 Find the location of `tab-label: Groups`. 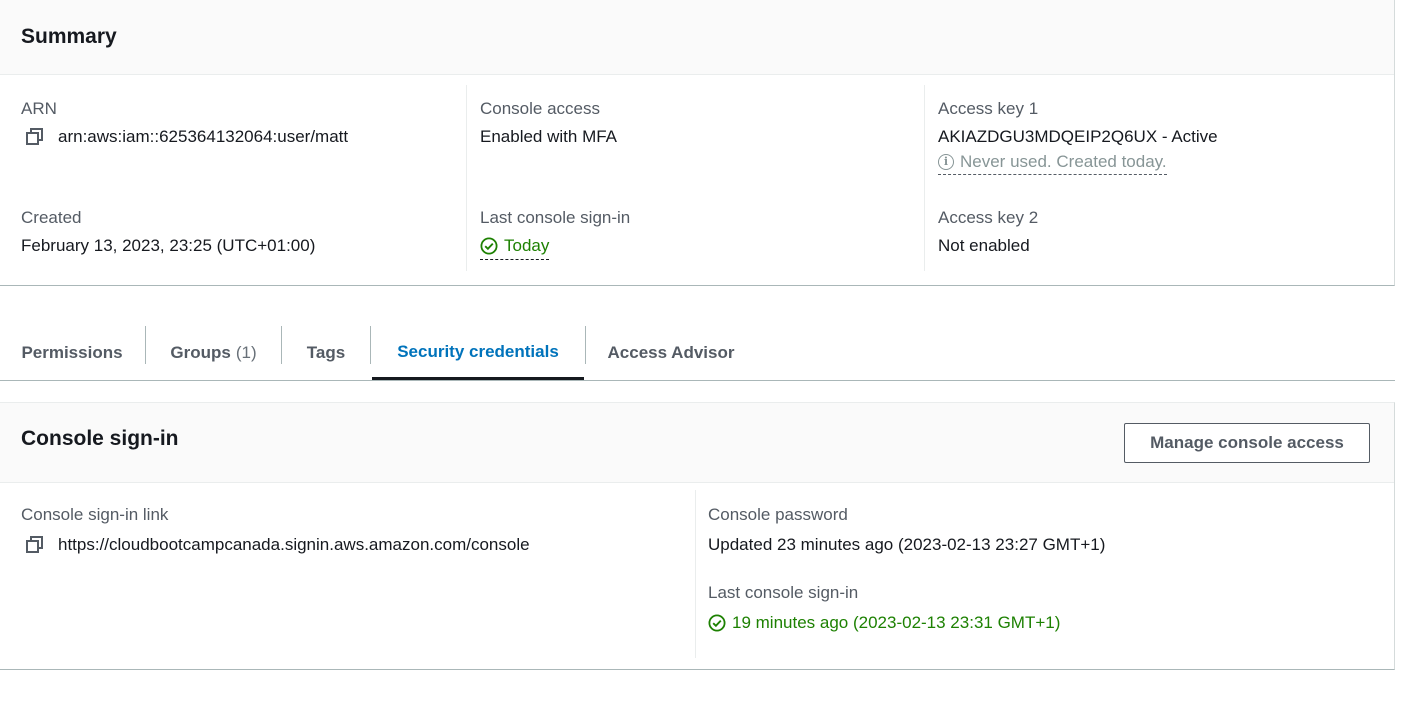

tab-label: Groups is located at coordinates (200, 352).